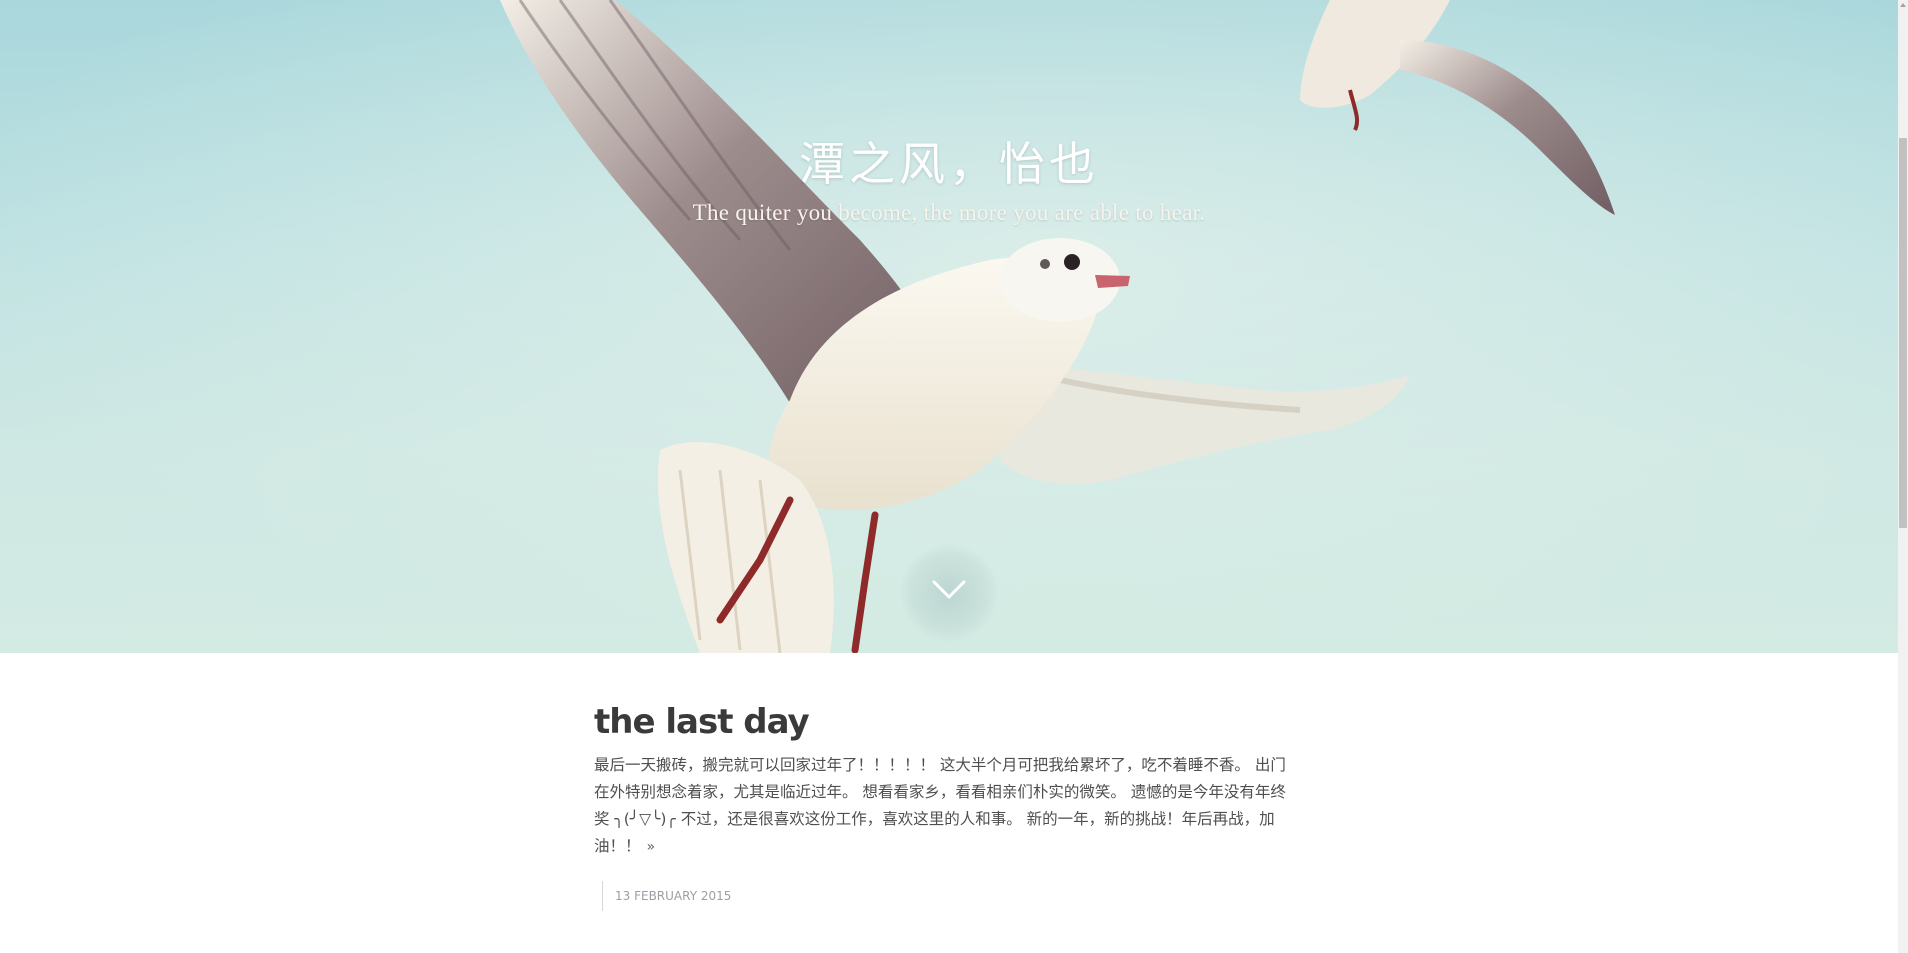 The height and width of the screenshot is (953, 1908). I want to click on vertical-scrollbar, so click(1903, 476).